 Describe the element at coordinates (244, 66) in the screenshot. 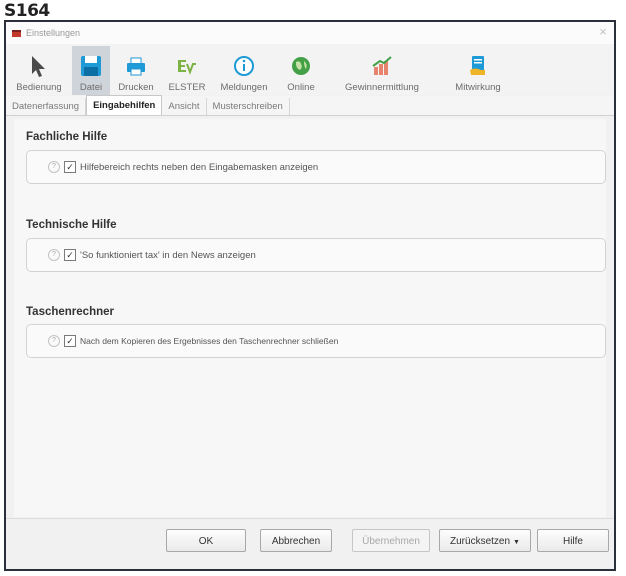

I see `info-icon` at that location.